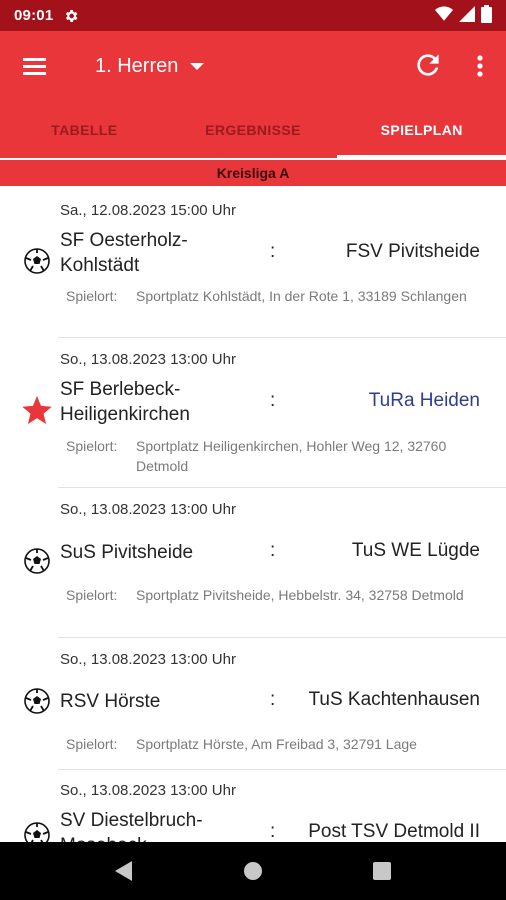  I want to click on settings-gear-icon, so click(71, 16).